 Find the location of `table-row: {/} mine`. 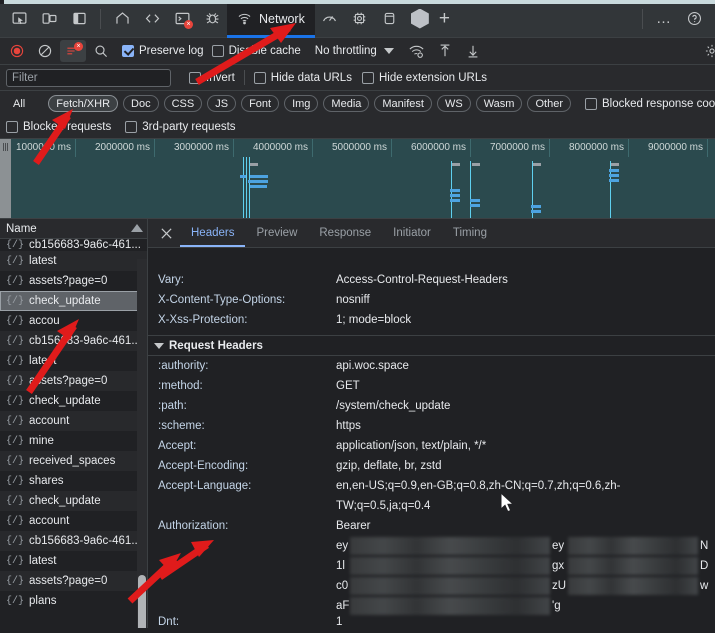

table-row: {/} mine is located at coordinates (73, 441).